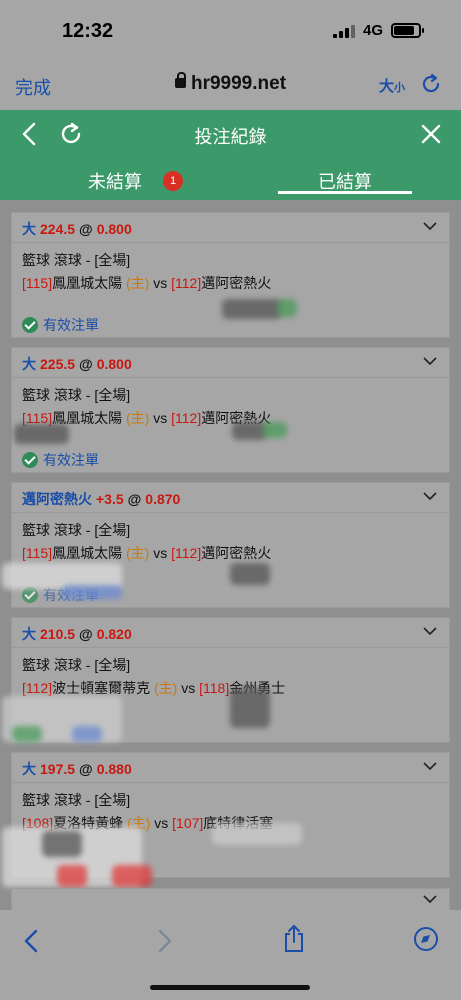 This screenshot has width=461, height=1000. Describe the element at coordinates (407, 30) in the screenshot. I see `battery-icon` at that location.